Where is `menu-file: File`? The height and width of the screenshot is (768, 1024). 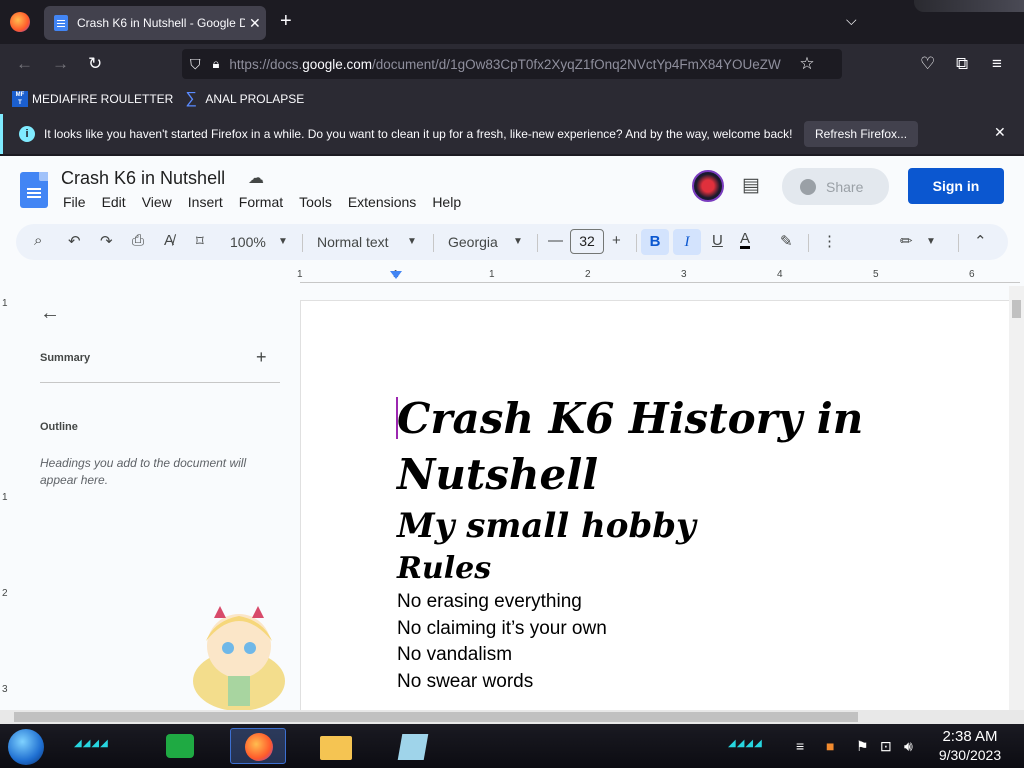 menu-file: File is located at coordinates (74, 202).